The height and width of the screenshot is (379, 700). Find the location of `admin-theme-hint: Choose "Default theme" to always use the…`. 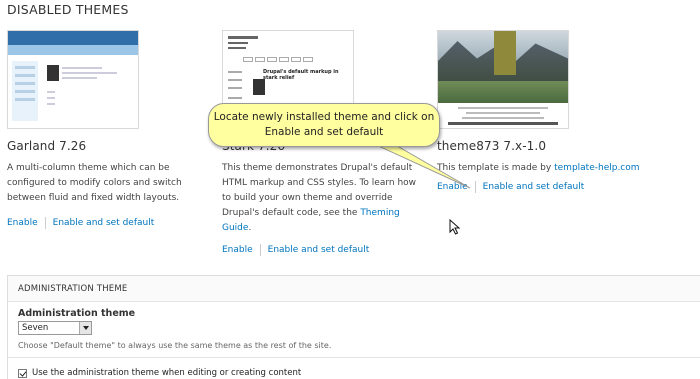

admin-theme-hint: Choose "Default theme" to always use the… is located at coordinates (175, 345).